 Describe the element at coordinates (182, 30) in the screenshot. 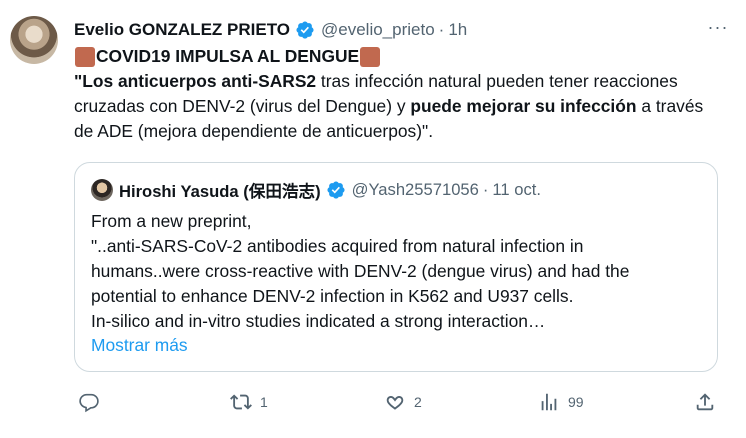

I see `author-name: Evelio GONZALEZ PRIETO` at that location.